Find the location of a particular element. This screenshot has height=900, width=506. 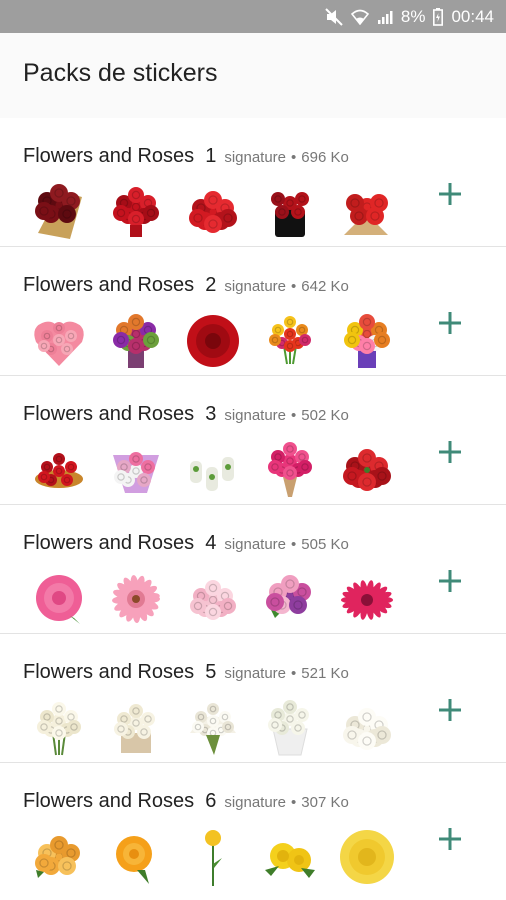

sticker-single-red-rose is located at coordinates (213, 341).